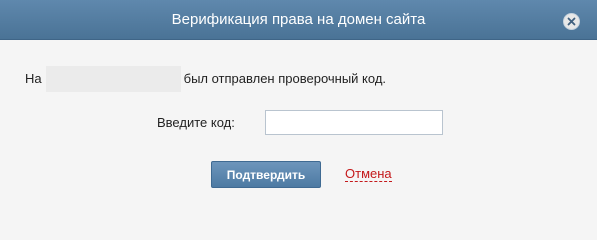  I want to click on code-input, so click(354, 122).